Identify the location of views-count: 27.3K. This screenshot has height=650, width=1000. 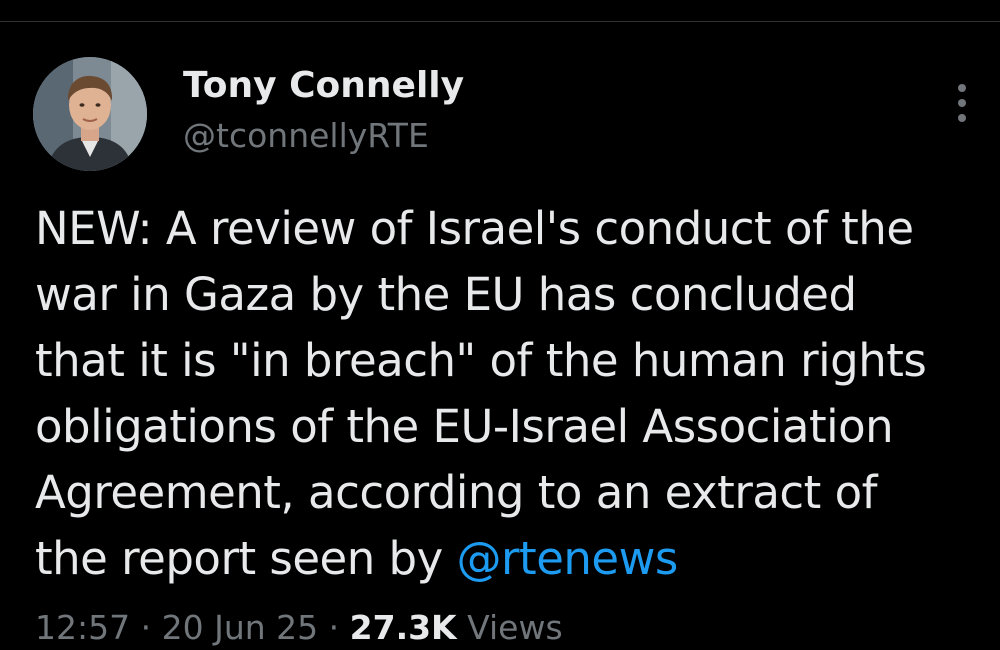
(403, 627).